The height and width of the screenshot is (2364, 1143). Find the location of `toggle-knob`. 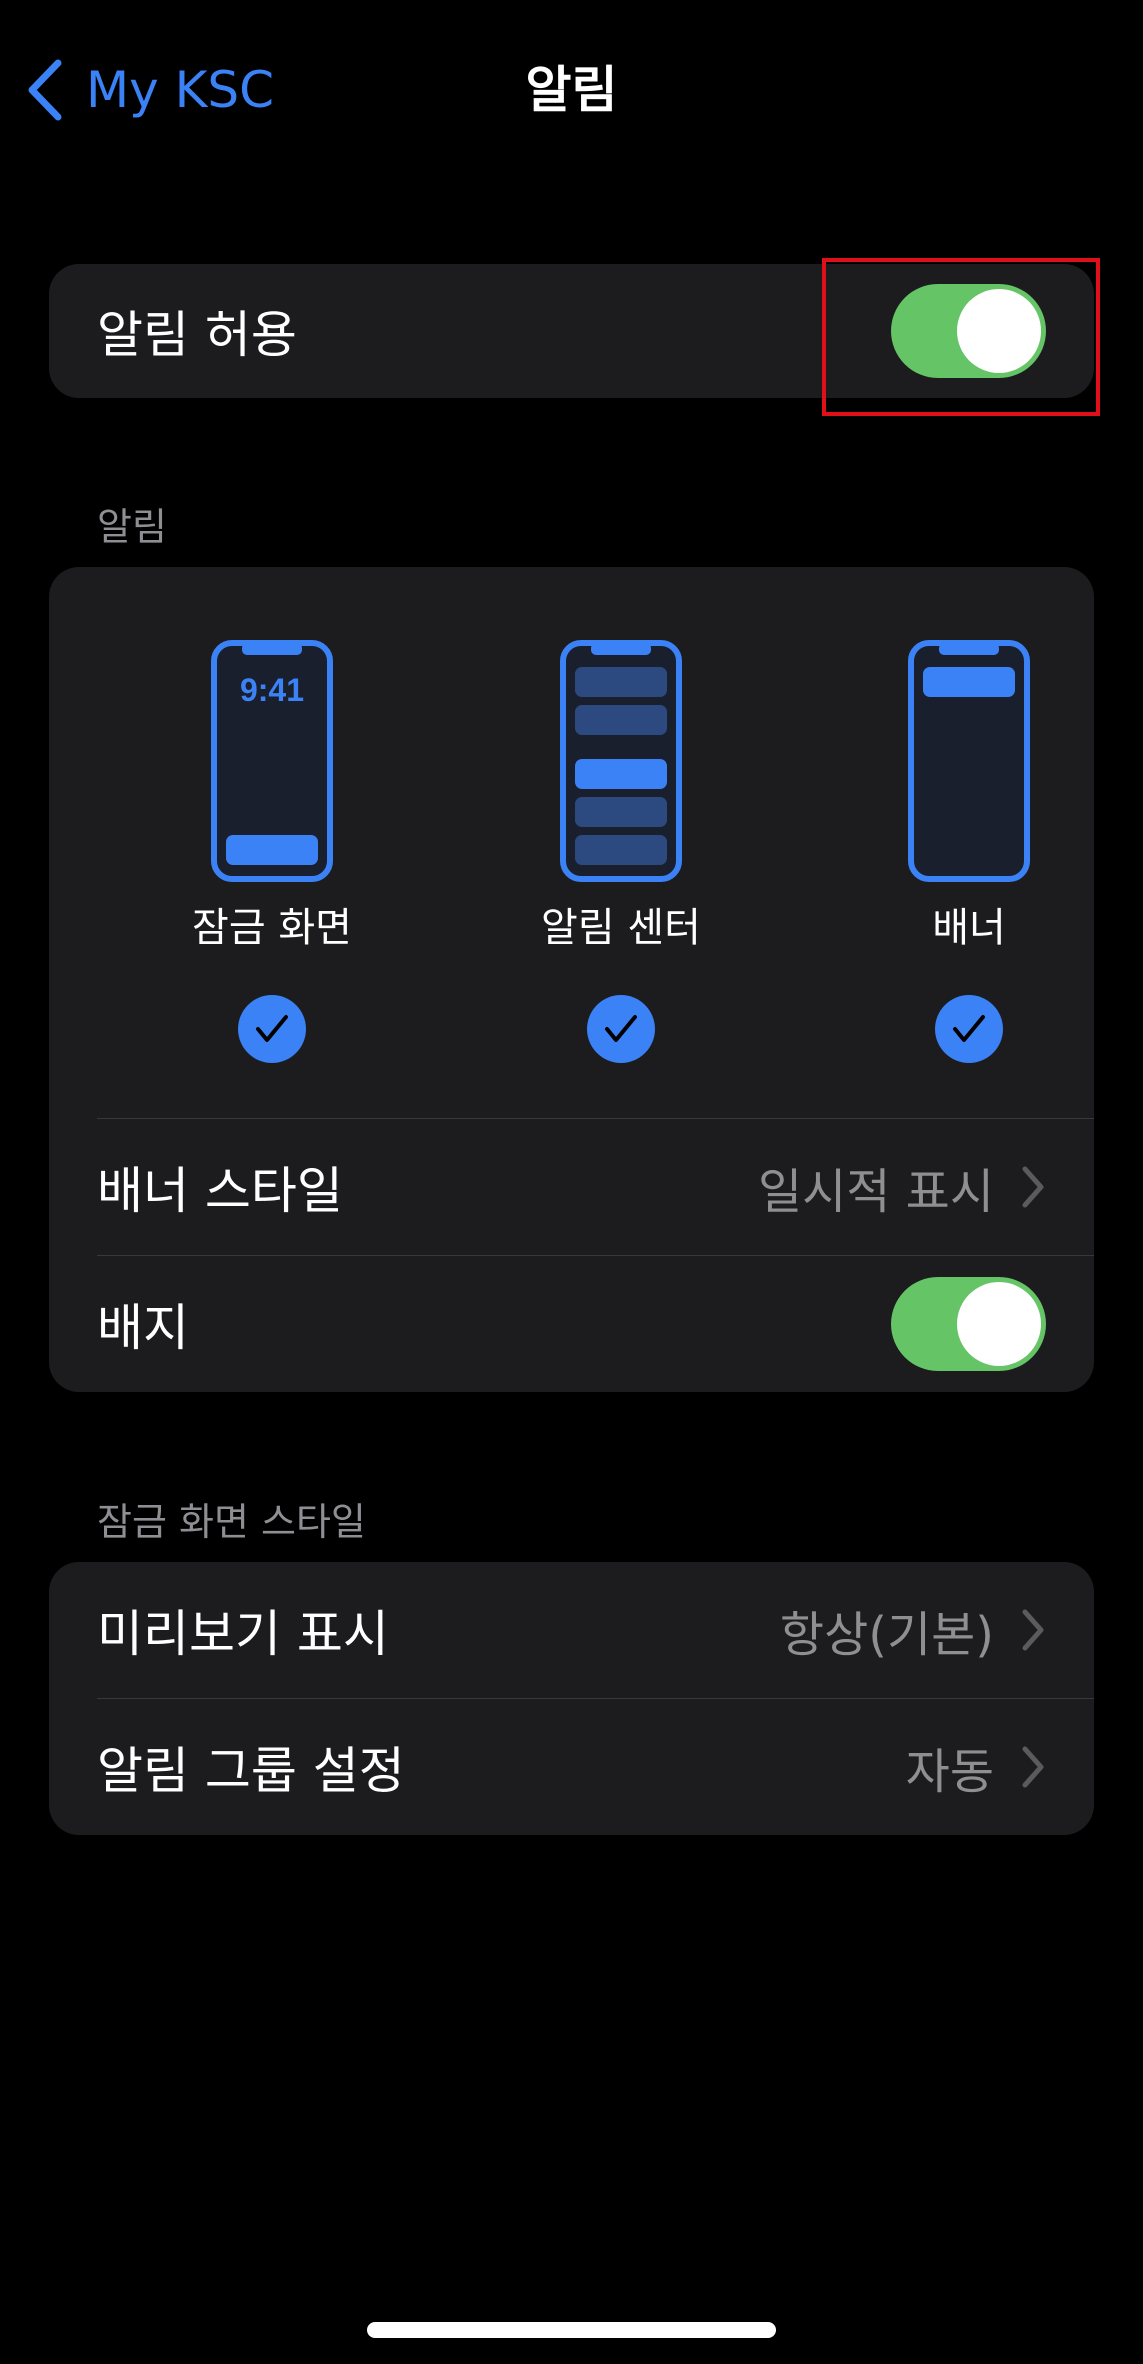

toggle-knob is located at coordinates (999, 1324).